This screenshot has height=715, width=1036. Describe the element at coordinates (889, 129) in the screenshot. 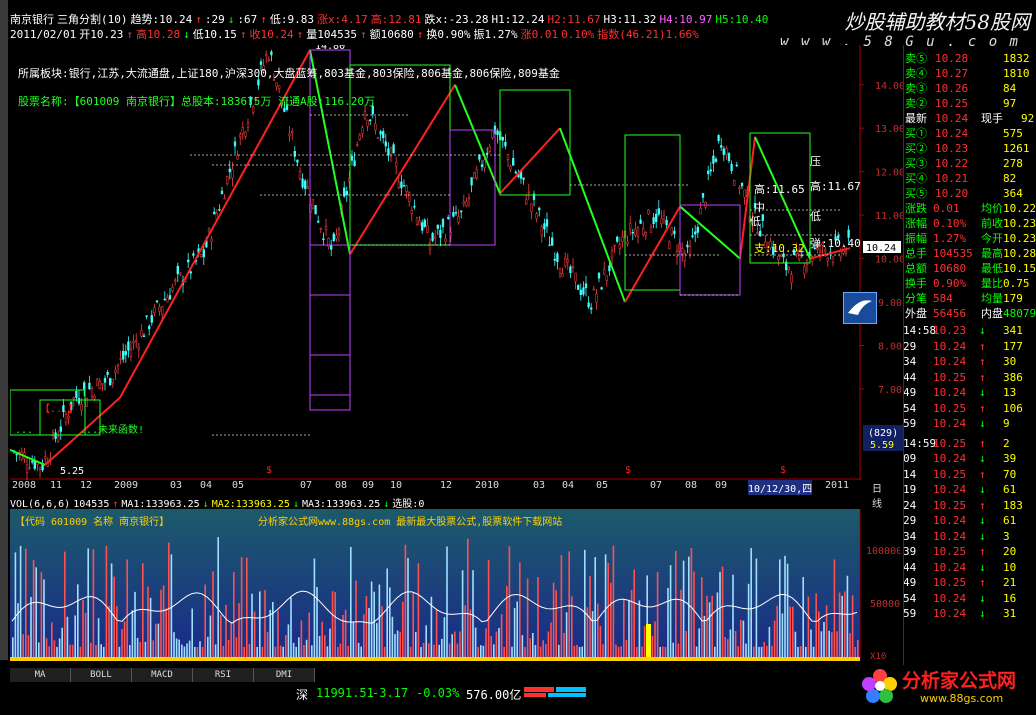

I see `price-axis-label: 13.00` at that location.